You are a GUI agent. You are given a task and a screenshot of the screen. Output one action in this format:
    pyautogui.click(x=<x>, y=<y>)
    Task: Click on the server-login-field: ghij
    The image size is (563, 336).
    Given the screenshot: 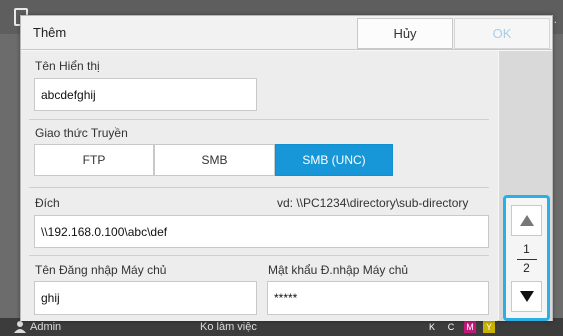 What is the action you would take?
    pyautogui.click(x=145, y=298)
    